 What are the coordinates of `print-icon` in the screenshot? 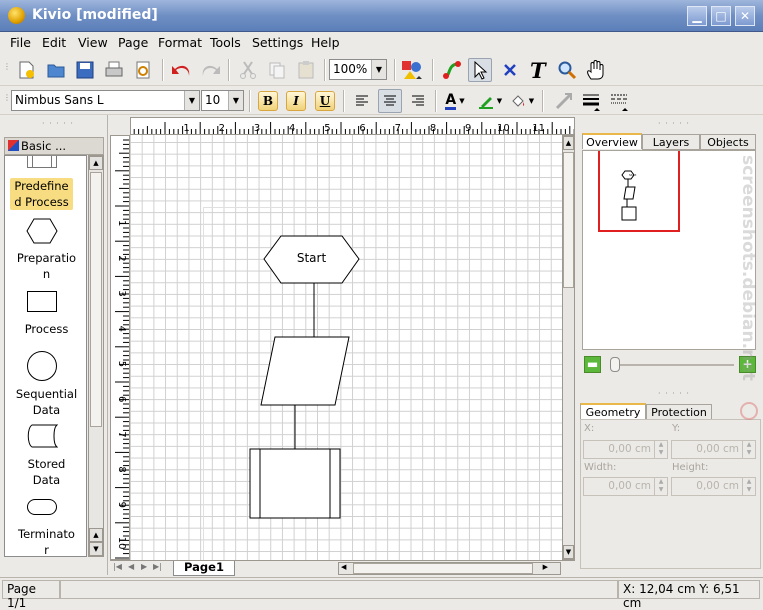 It's located at (114, 70).